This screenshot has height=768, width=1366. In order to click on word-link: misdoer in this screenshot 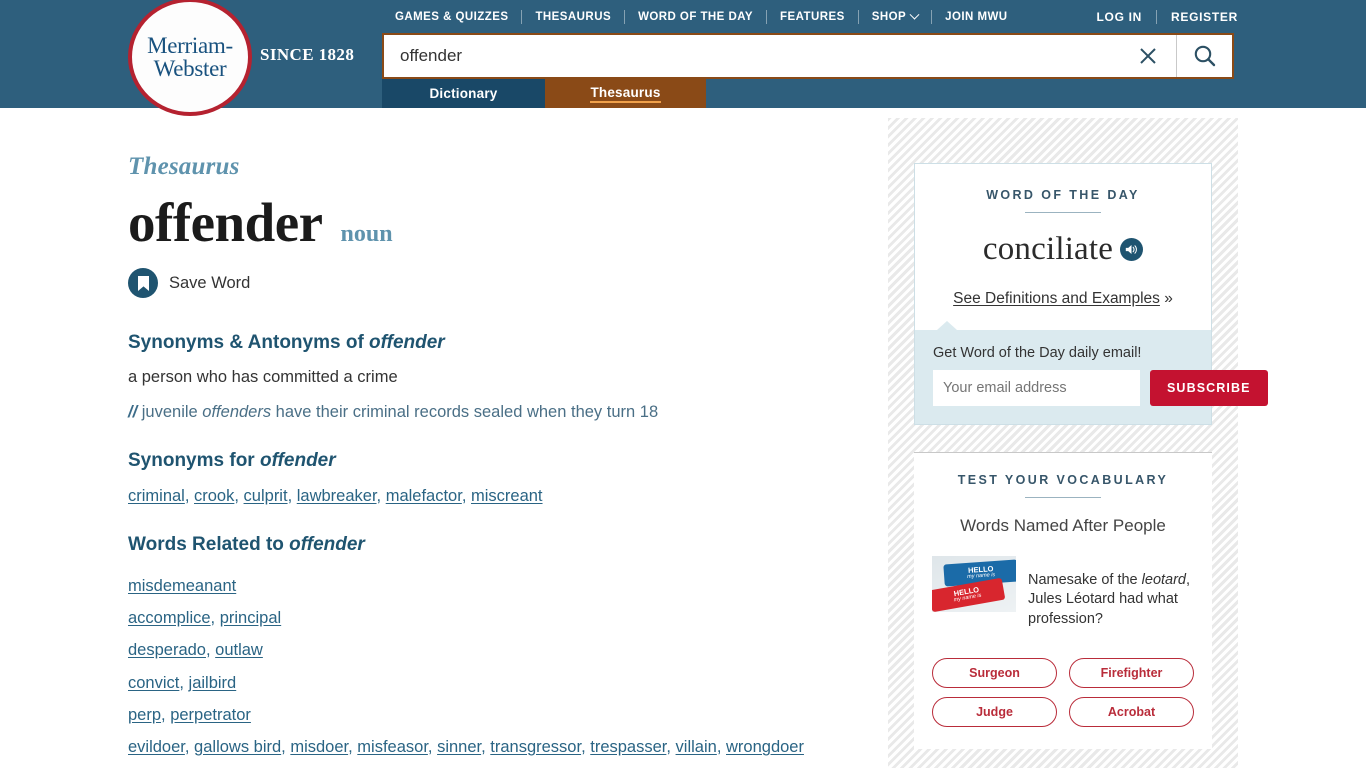, I will do `click(319, 747)`.